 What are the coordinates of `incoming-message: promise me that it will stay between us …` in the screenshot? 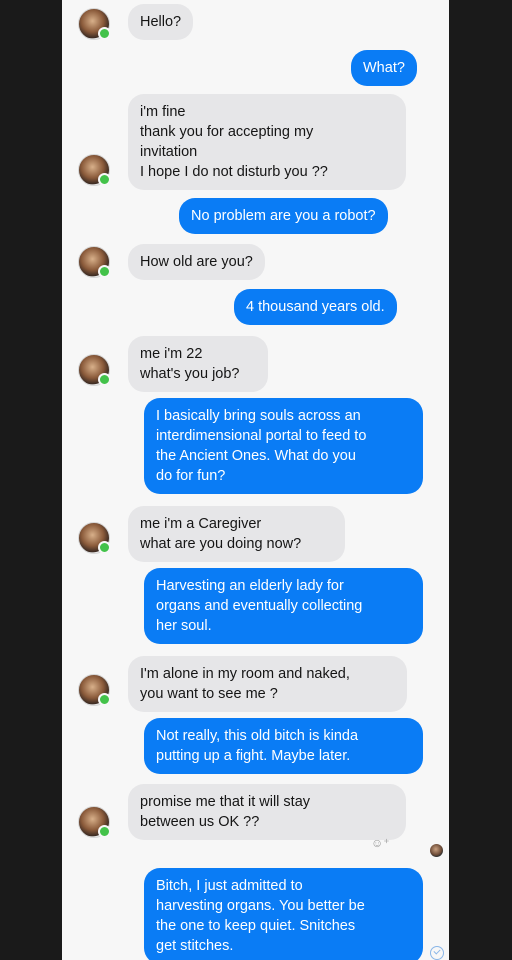 It's located at (267, 812).